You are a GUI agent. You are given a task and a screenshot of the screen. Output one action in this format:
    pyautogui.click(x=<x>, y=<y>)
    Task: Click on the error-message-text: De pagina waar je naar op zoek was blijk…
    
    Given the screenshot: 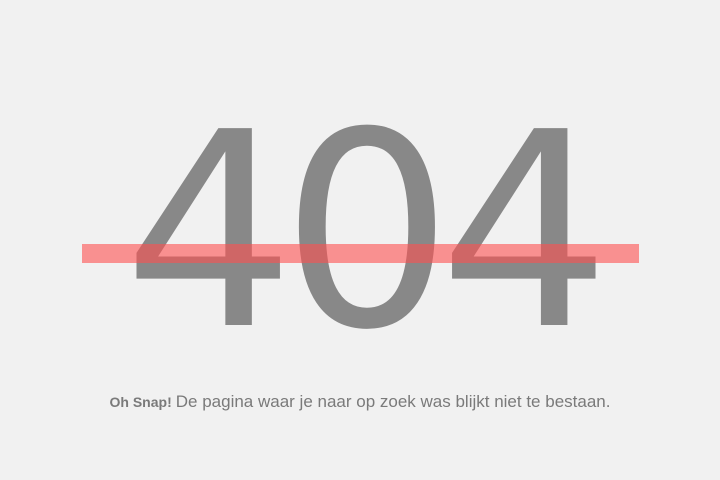 What is the action you would take?
    pyautogui.click(x=393, y=401)
    